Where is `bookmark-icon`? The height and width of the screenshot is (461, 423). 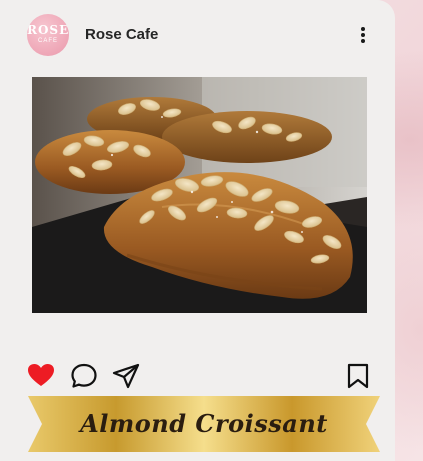
bookmark-icon is located at coordinates (358, 376).